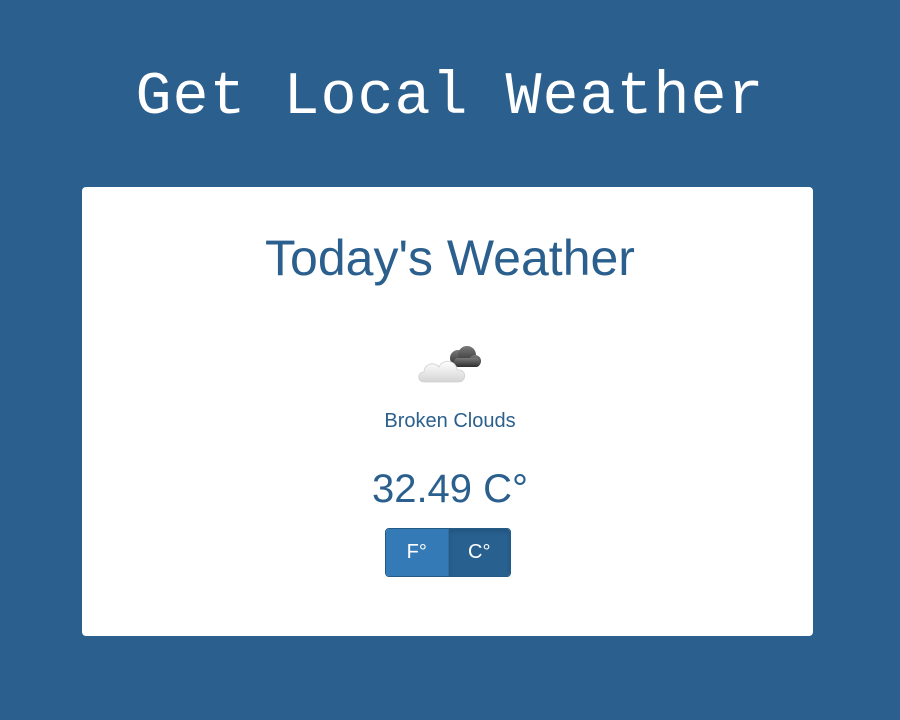  I want to click on unit-toggle: F° C°, so click(448, 552).